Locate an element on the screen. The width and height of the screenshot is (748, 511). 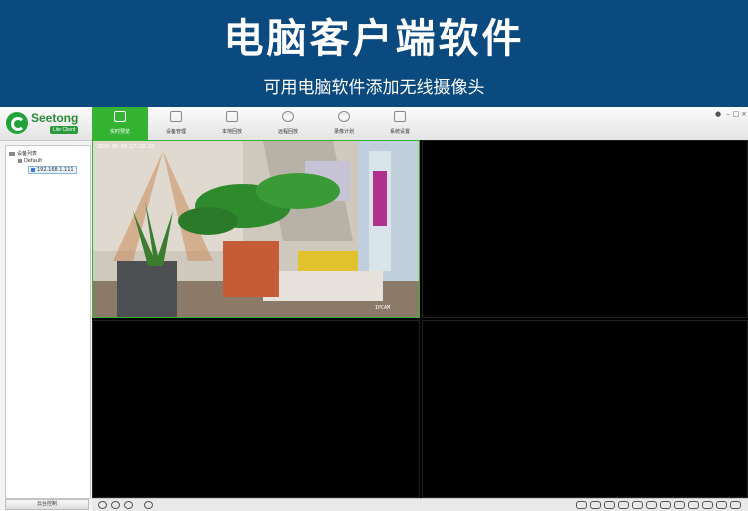
banner-title: 电脑客户端软件 is located at coordinates (374, 39).